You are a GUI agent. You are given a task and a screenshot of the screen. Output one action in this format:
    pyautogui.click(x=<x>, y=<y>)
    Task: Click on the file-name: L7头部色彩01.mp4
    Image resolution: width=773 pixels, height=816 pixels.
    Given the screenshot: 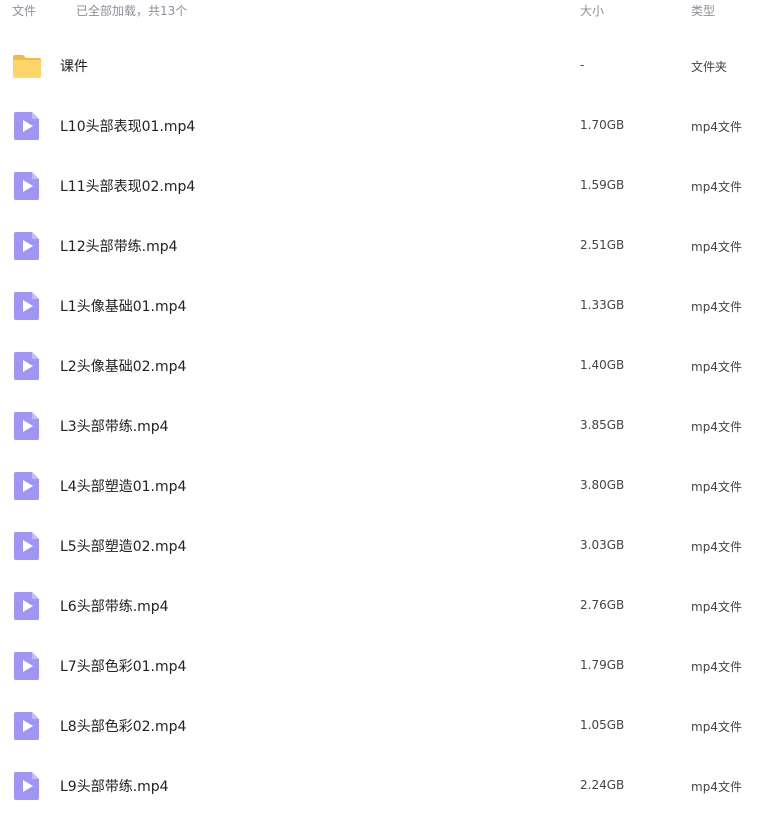 What is the action you would take?
    pyautogui.click(x=123, y=666)
    